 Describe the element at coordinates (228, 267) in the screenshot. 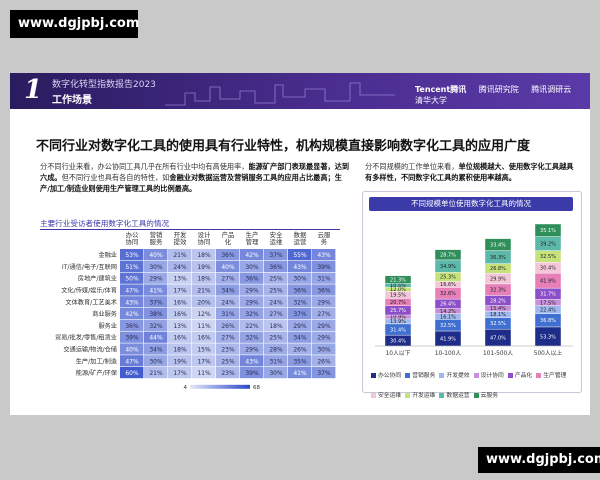

I see `heatmap-cell-label: 40%` at that location.